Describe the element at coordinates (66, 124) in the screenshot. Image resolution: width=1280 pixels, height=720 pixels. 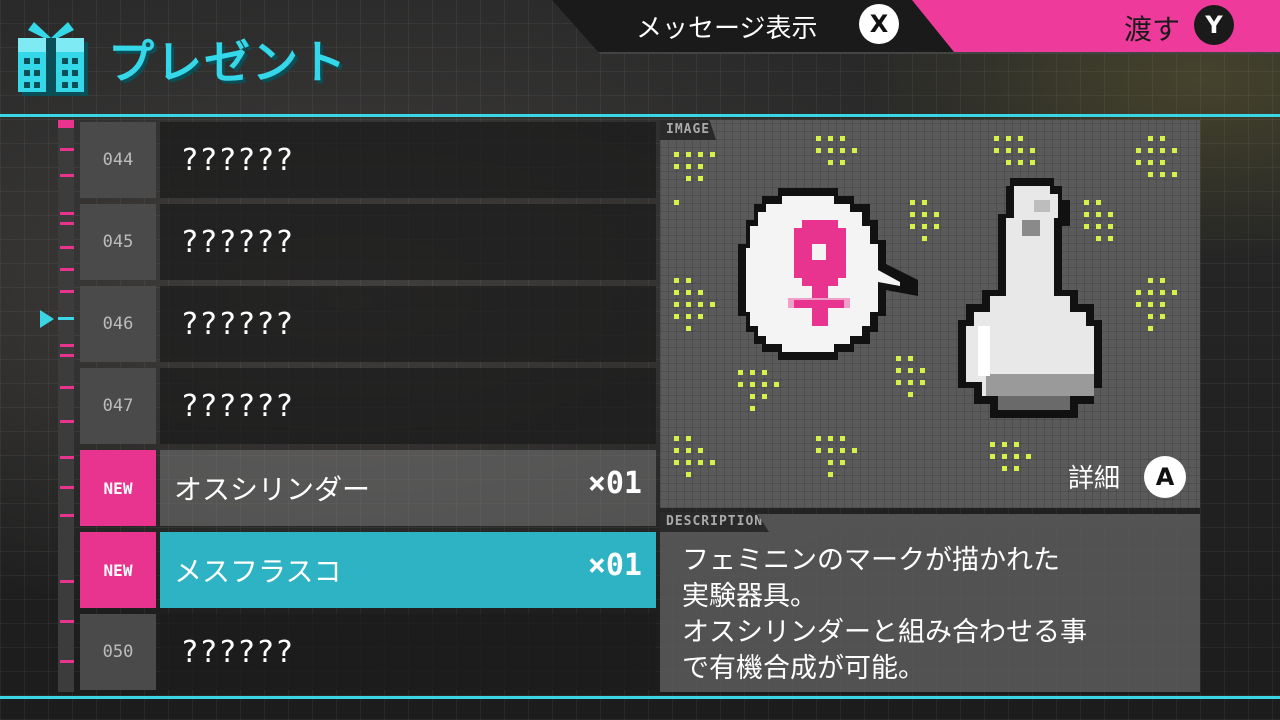
I see `scrollbar-top-marker` at that location.